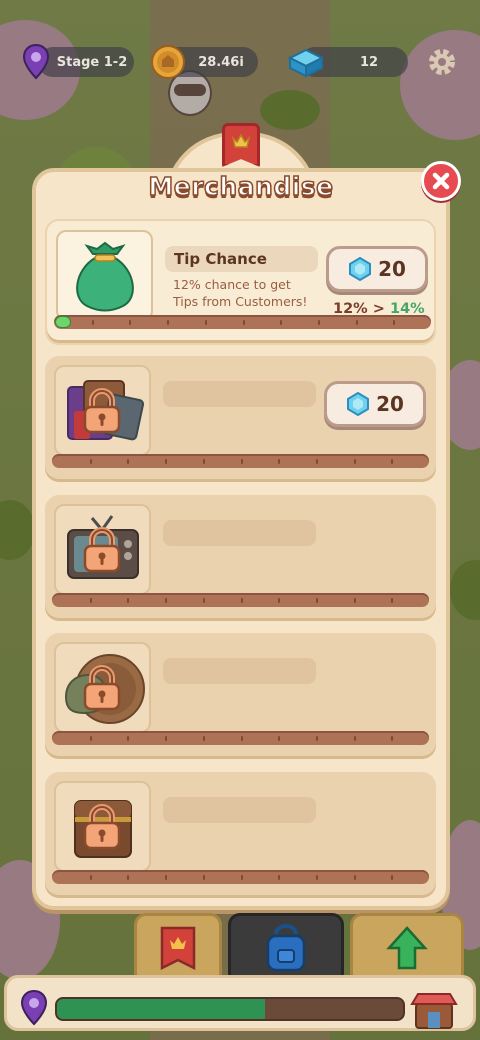  Describe the element at coordinates (241, 259) in the screenshot. I see `upgrade-name: Tip Chance` at that location.